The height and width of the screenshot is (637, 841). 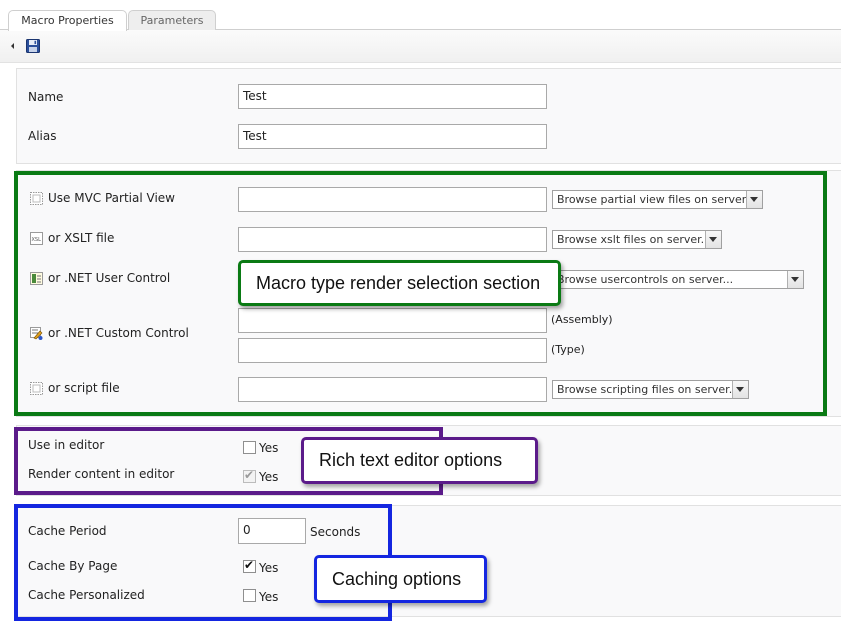 What do you see at coordinates (419, 460) in the screenshot?
I see `editor-section-callout: Rich text editor options` at bounding box center [419, 460].